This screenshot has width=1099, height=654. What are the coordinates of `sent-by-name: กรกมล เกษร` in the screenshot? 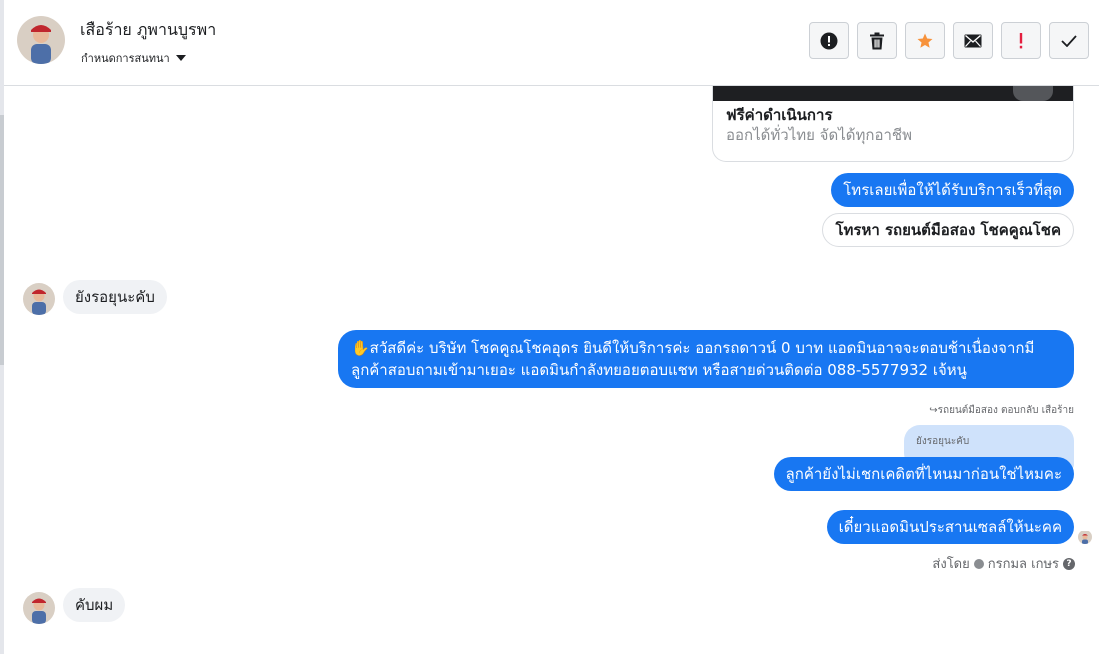 It's located at (1023, 563).